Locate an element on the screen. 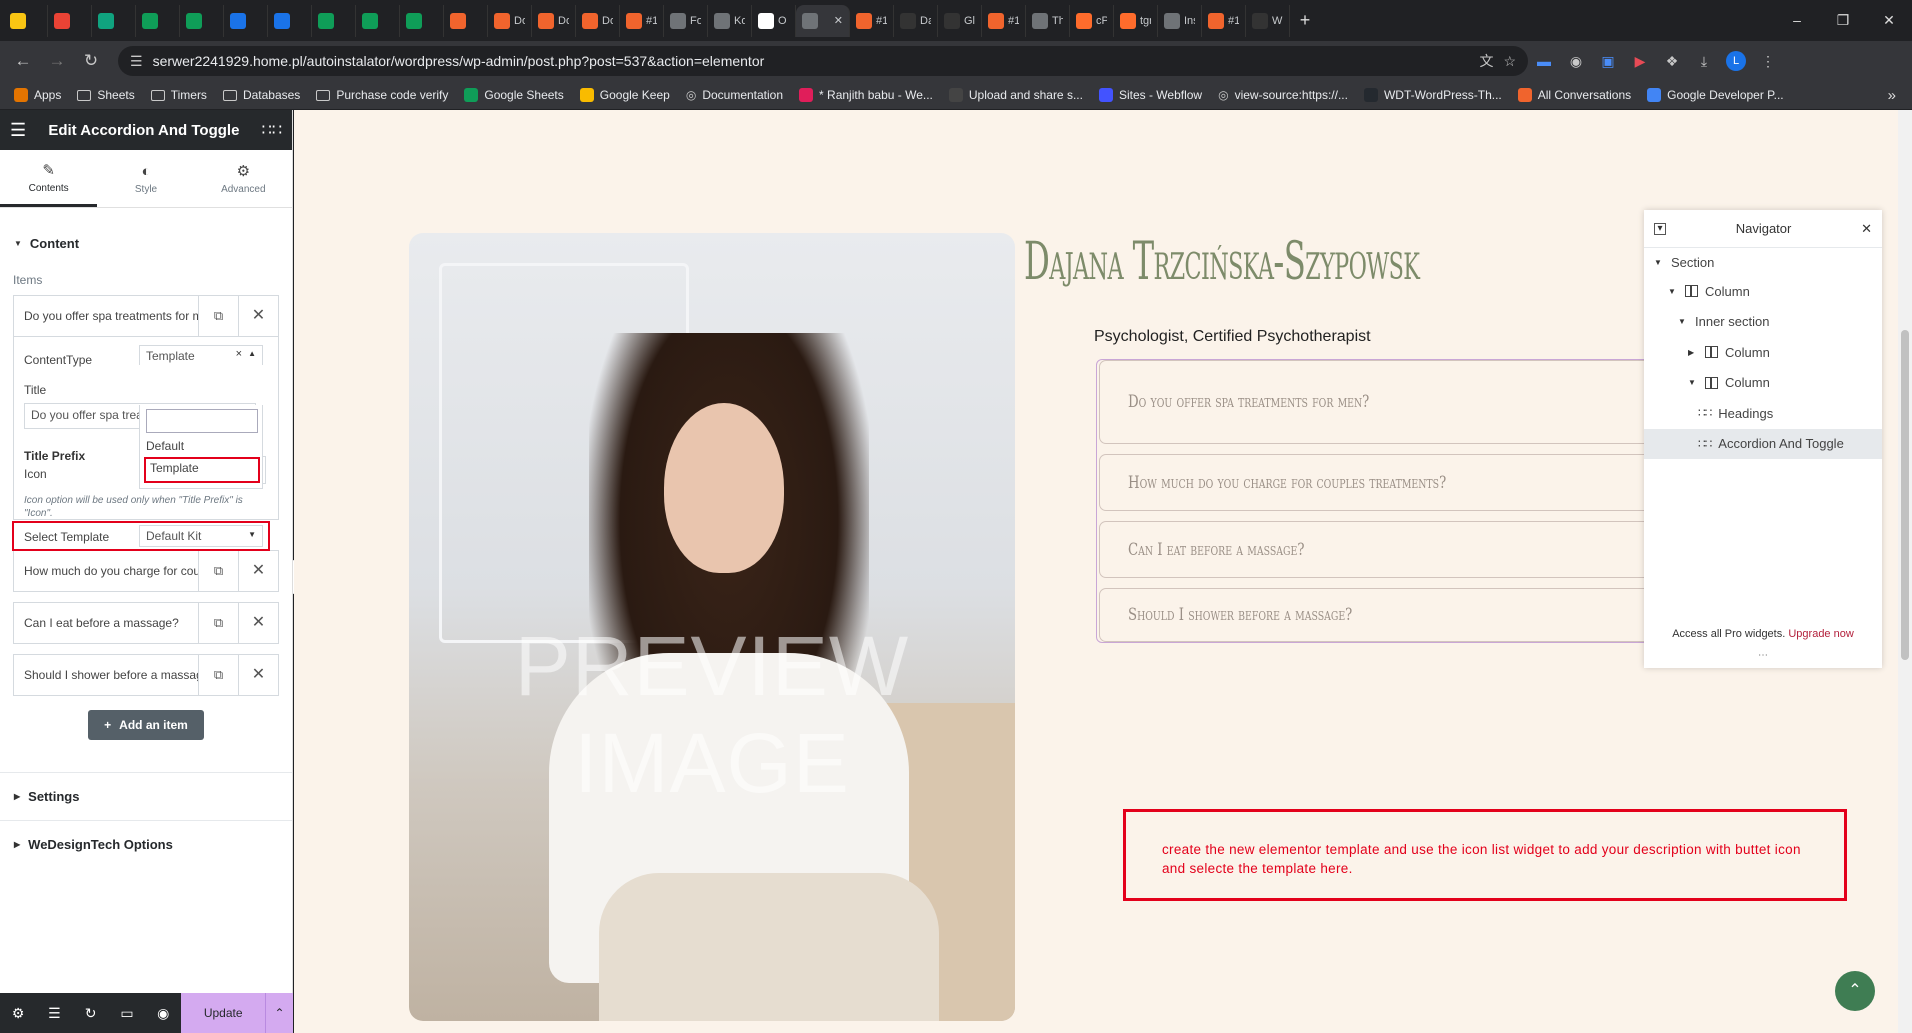 This screenshot has height=1033, width=1912. bookmark-item: Sites - Webflow is located at coordinates (1150, 95).